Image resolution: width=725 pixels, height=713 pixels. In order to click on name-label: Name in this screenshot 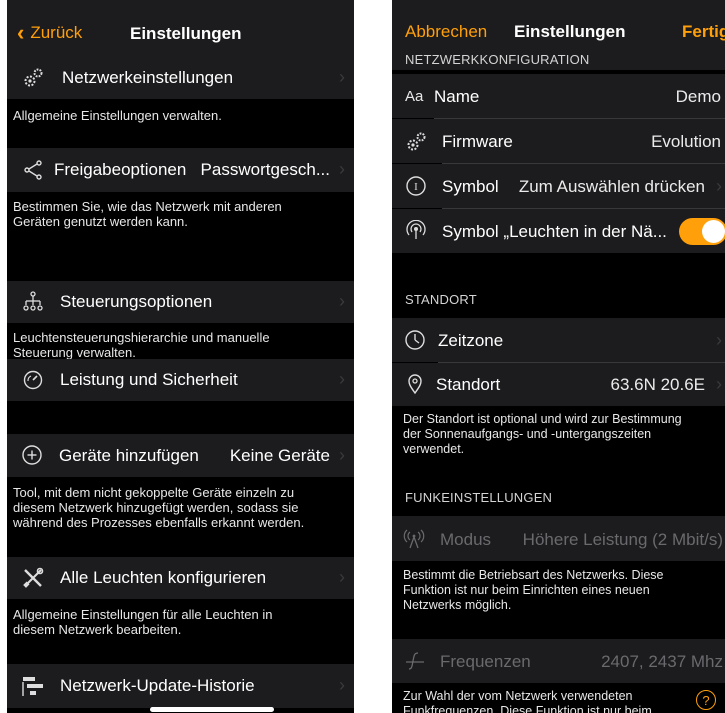, I will do `click(457, 96)`.